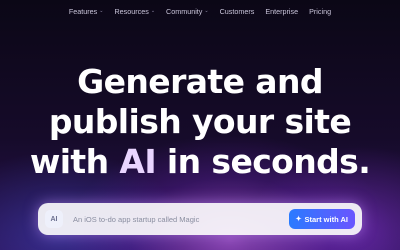  Describe the element at coordinates (74, 161) in the screenshot. I see `hero-line-3-start: with` at that location.